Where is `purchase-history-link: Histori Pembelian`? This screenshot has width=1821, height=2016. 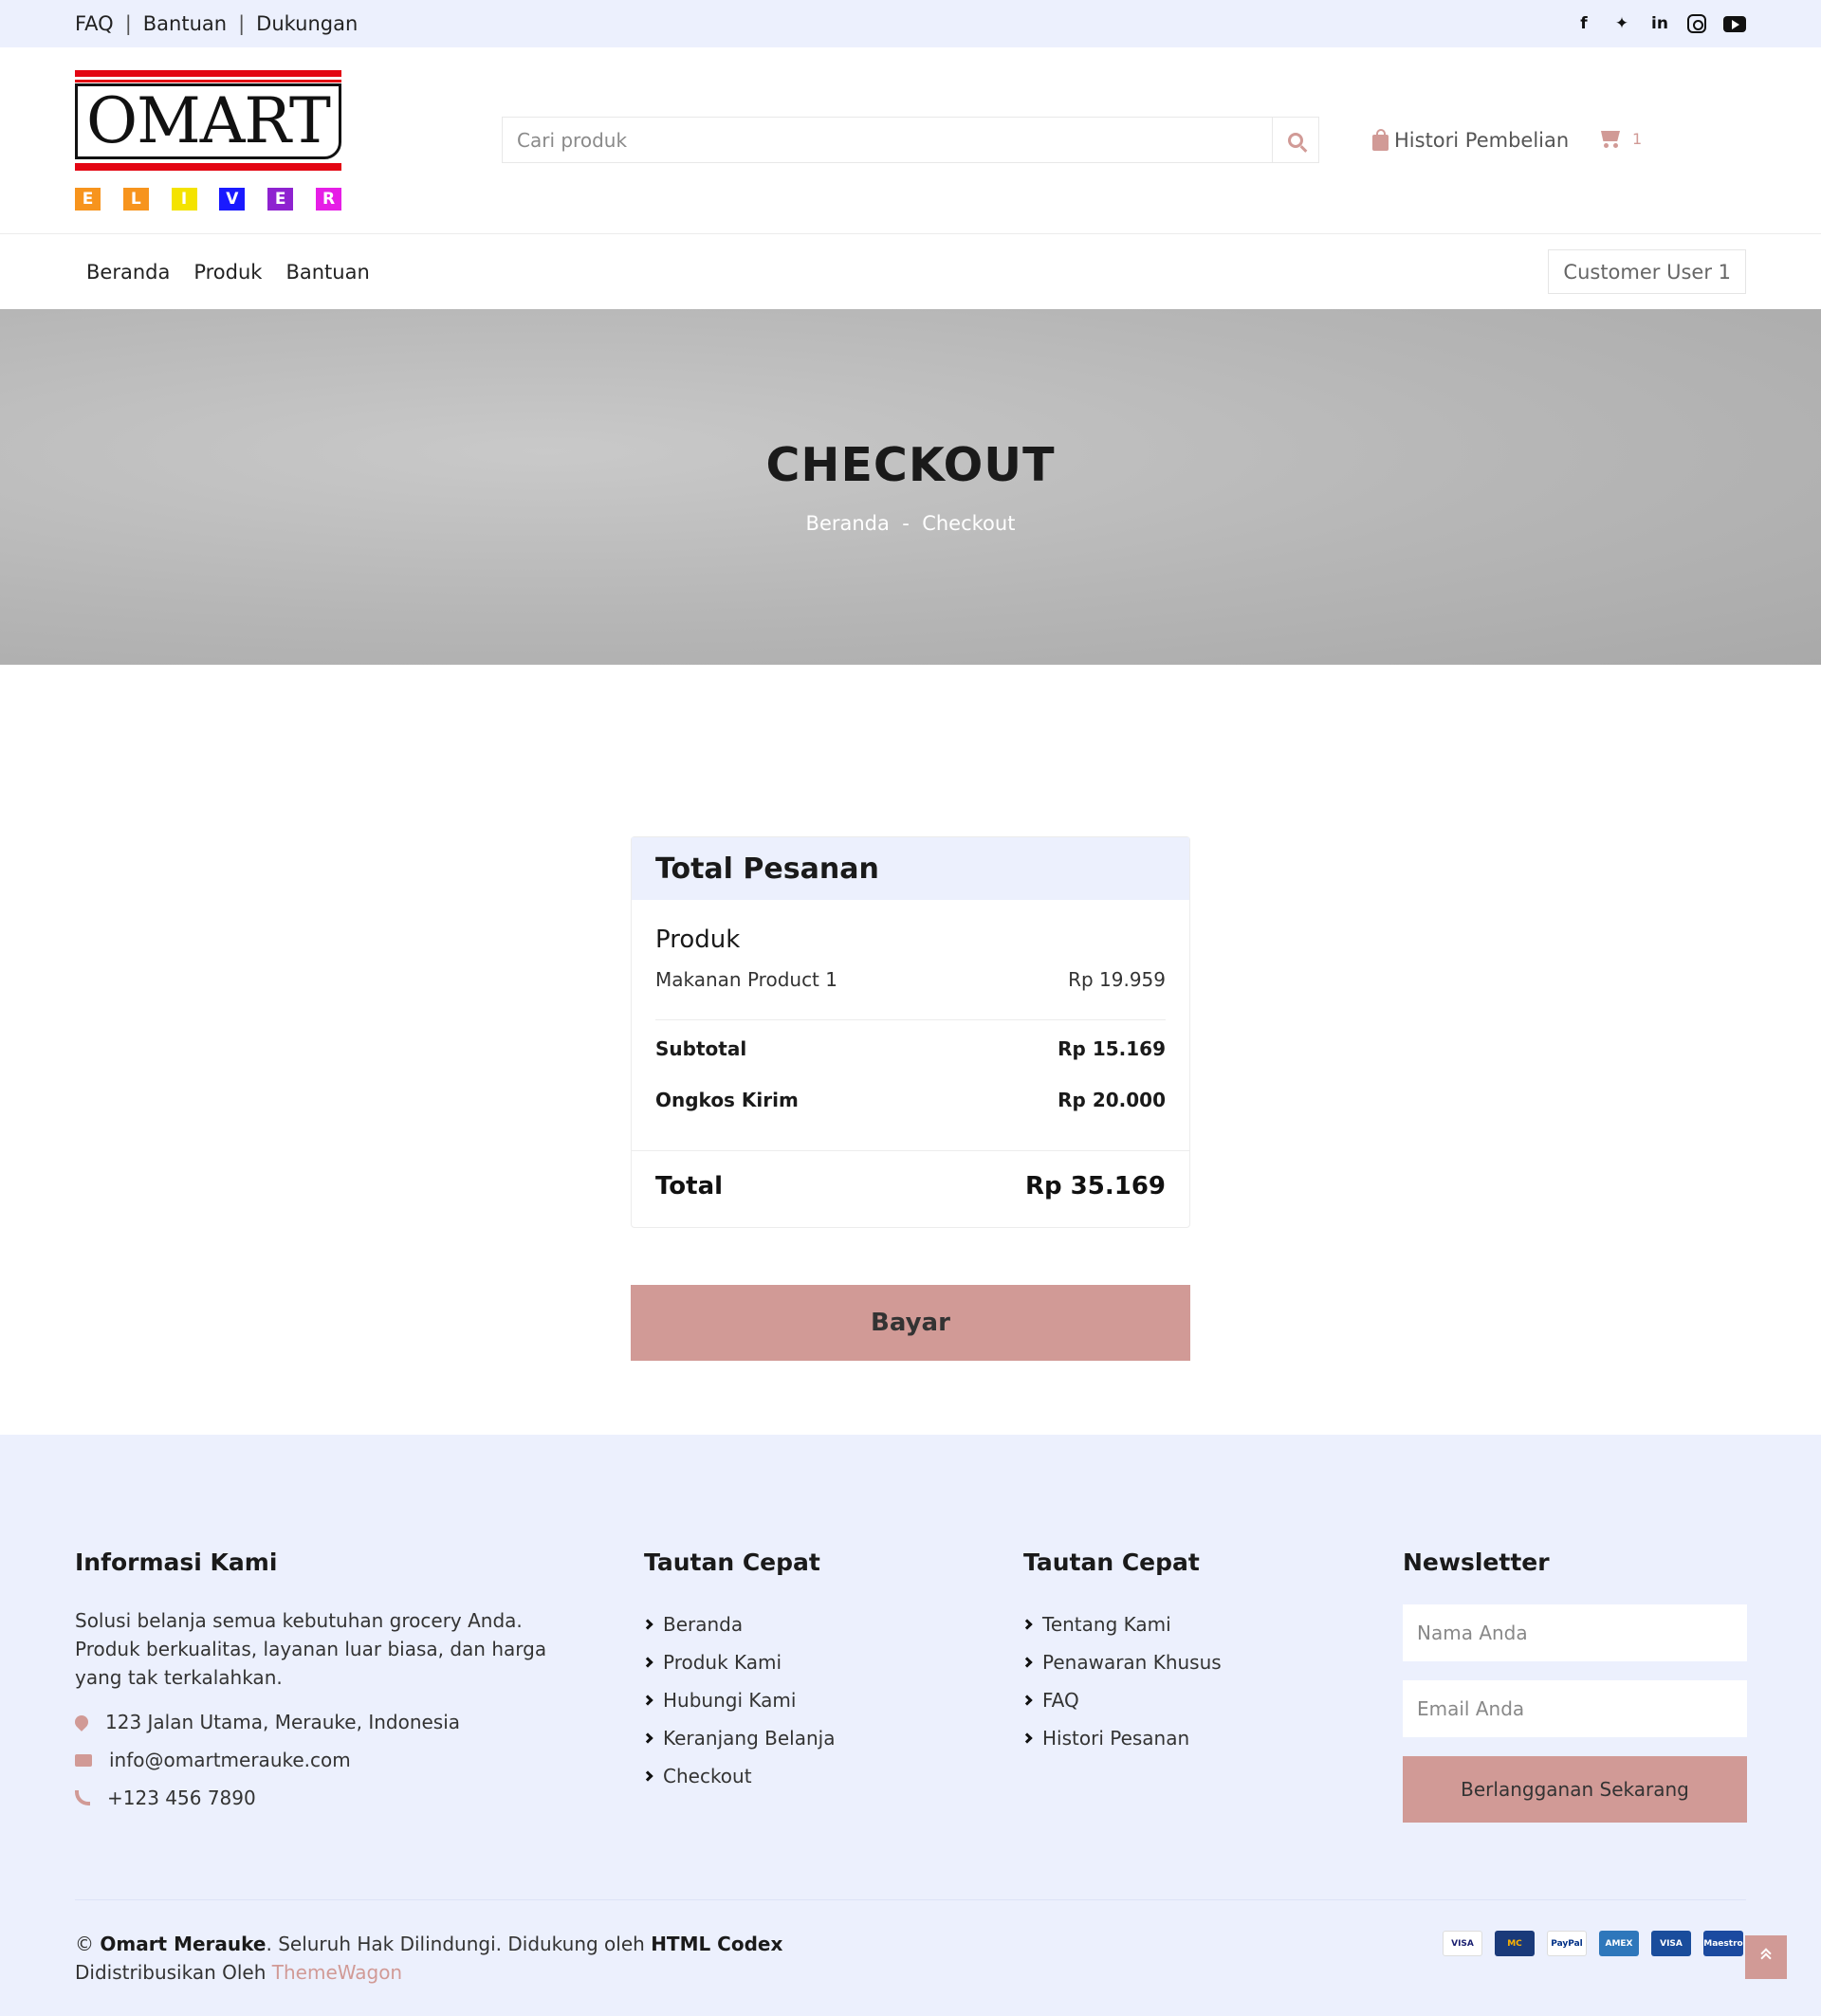 purchase-history-link: Histori Pembelian is located at coordinates (1471, 140).